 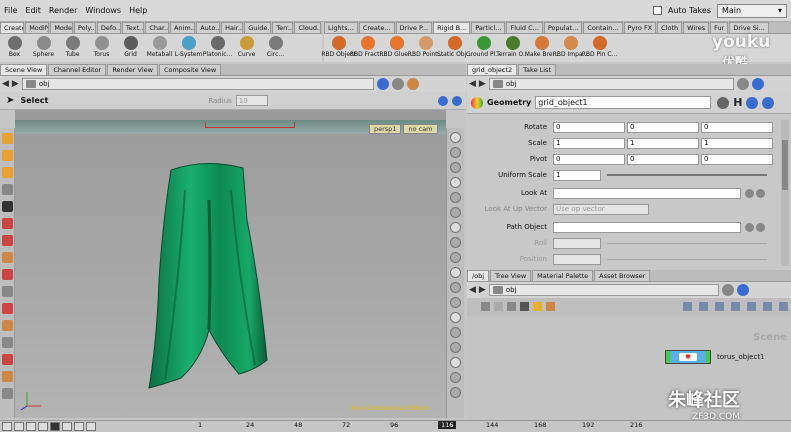 What do you see at coordinates (478, 275) in the screenshot?
I see `tab-obj: /obj` at bounding box center [478, 275].